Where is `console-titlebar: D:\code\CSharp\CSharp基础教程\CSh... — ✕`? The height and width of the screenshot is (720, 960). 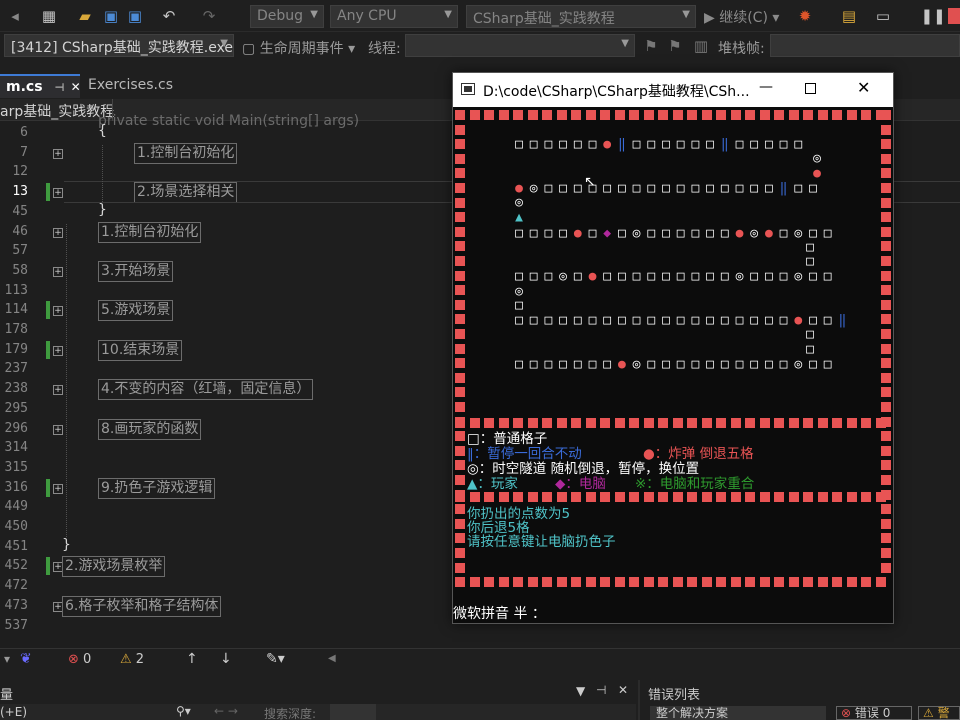 console-titlebar: D:\code\CSharp\CSharp基础教程\CSh... — ✕ is located at coordinates (673, 90).